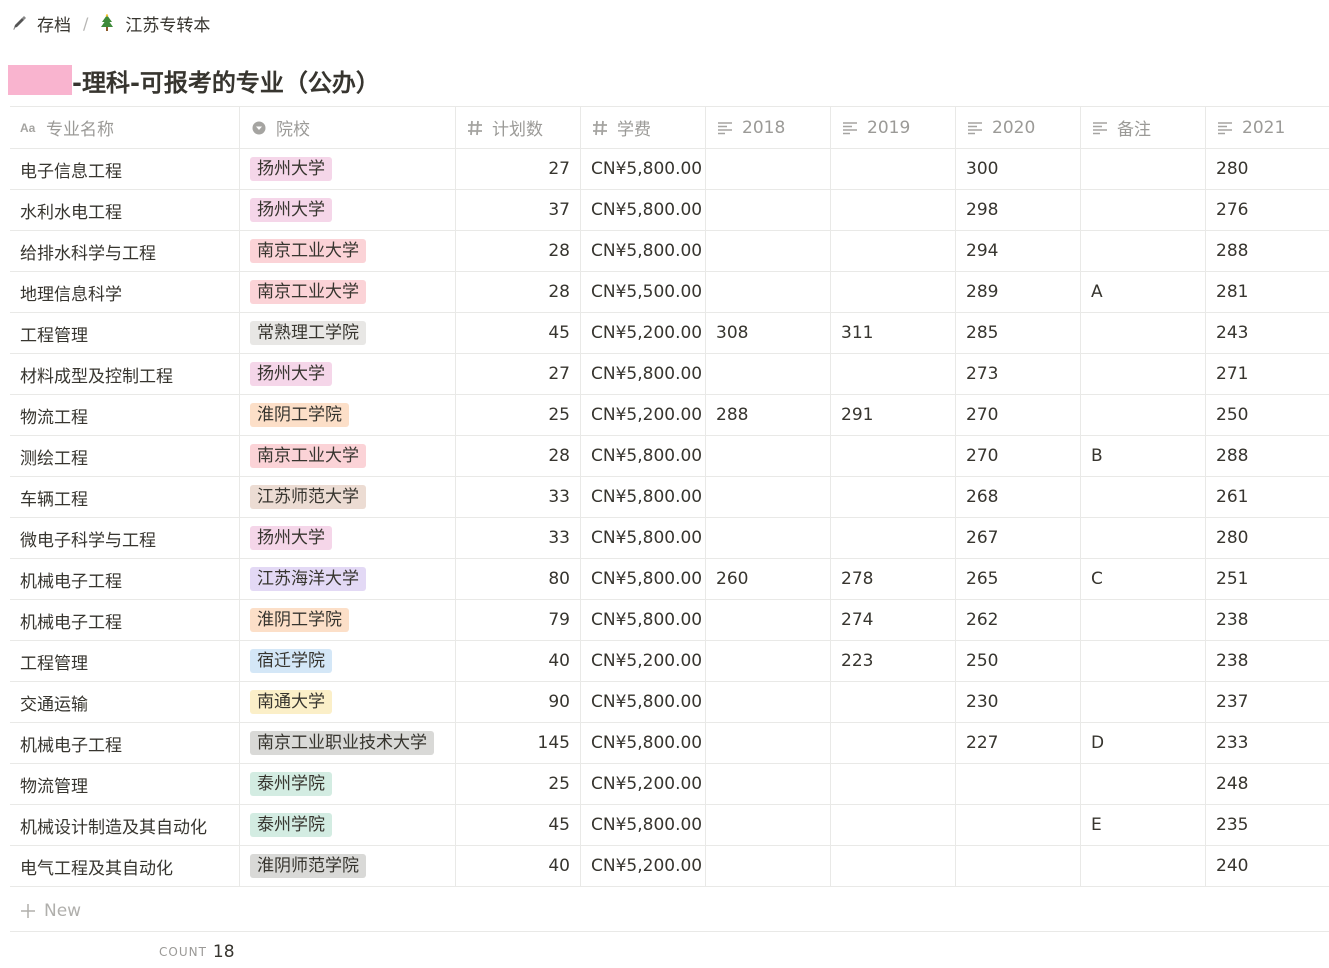 Image resolution: width=1329 pixels, height=968 pixels. Describe the element at coordinates (1143, 825) in the screenshot. I see `cell-note: E` at that location.